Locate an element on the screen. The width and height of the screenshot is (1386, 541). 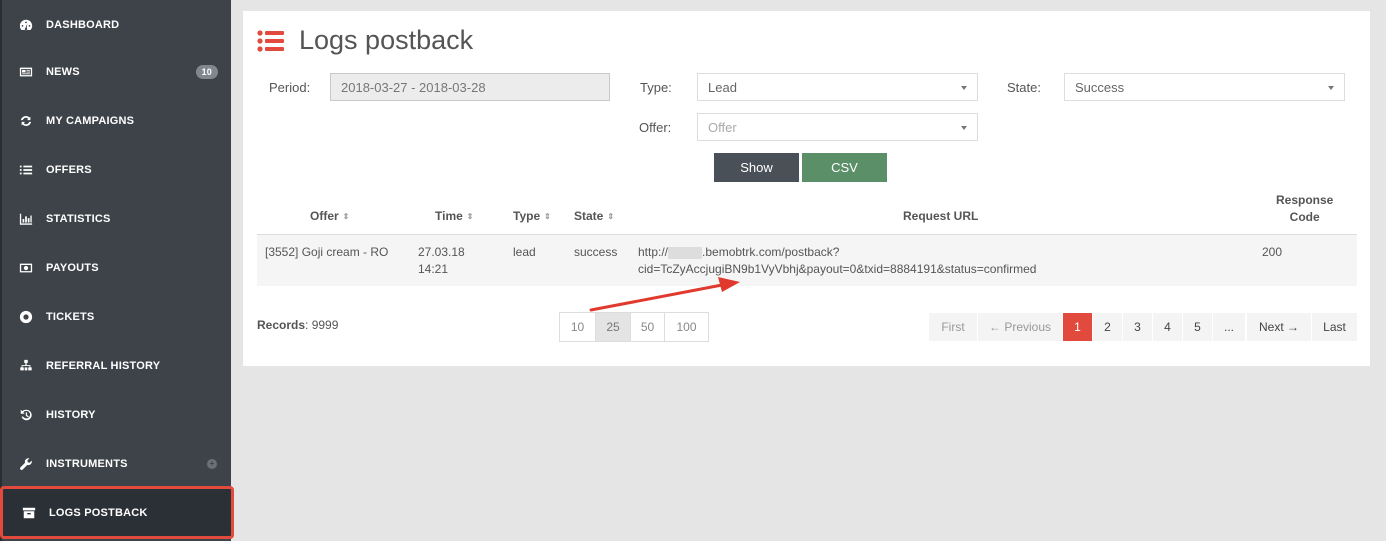
sidebar-item-label: MY CAMPAIGNS is located at coordinates (90, 120).